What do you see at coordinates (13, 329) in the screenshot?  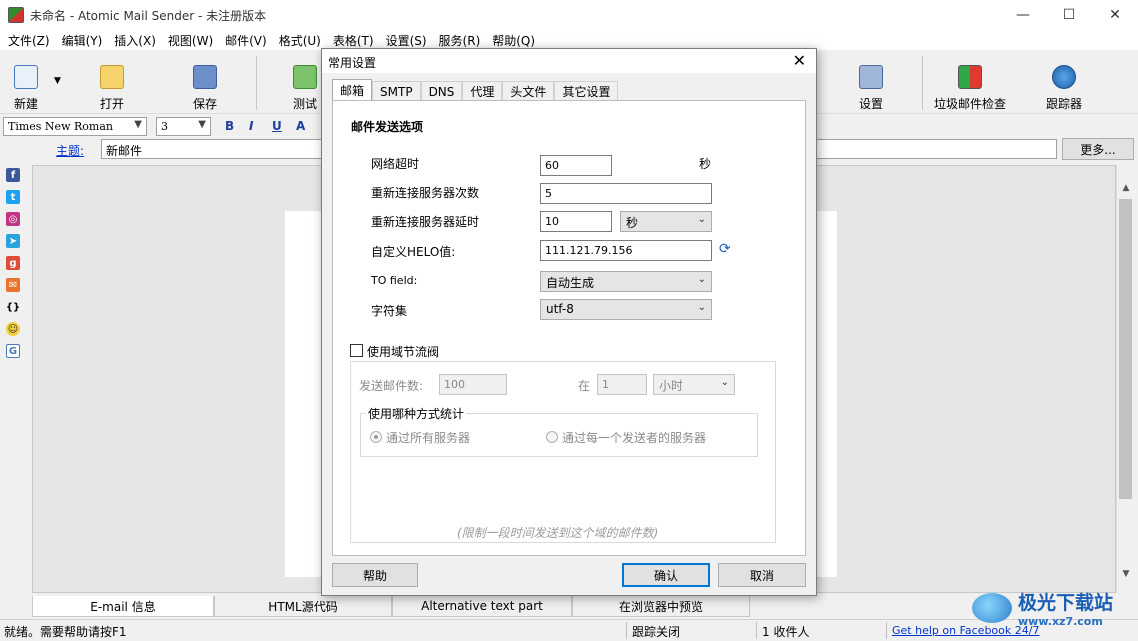 I see `emoji-icon: ☺` at bounding box center [13, 329].